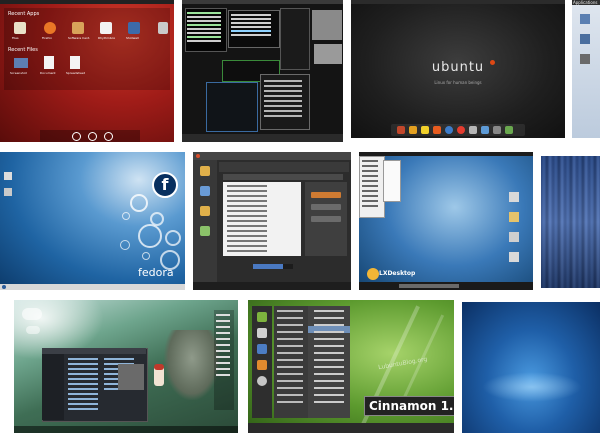  I want to click on file-manager-sidebar, so click(53, 387).